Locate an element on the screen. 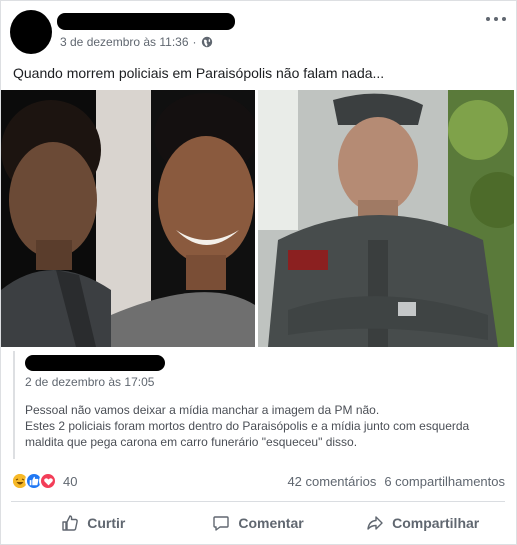 This screenshot has width=517, height=545. more-options-button is located at coordinates (496, 19).